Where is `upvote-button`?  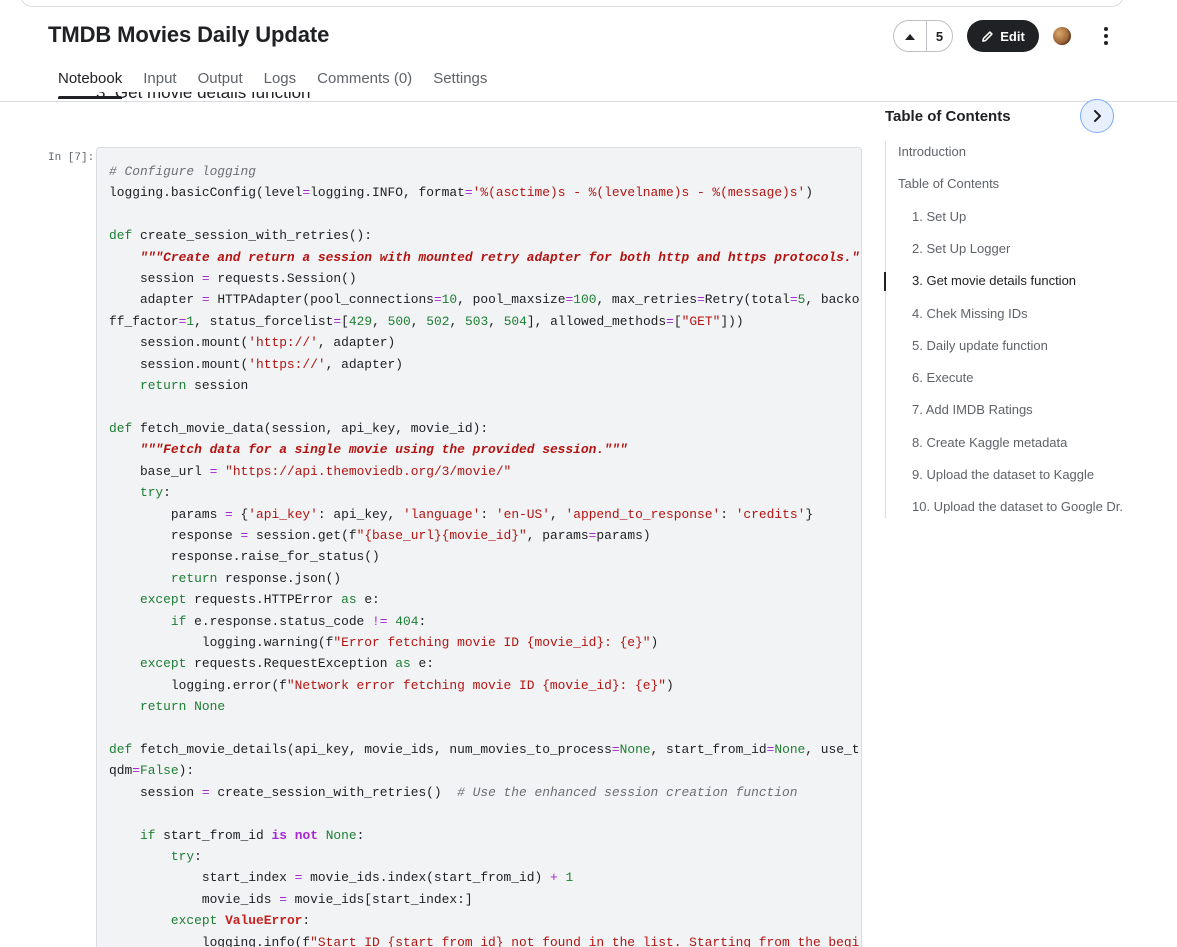
upvote-button is located at coordinates (910, 36).